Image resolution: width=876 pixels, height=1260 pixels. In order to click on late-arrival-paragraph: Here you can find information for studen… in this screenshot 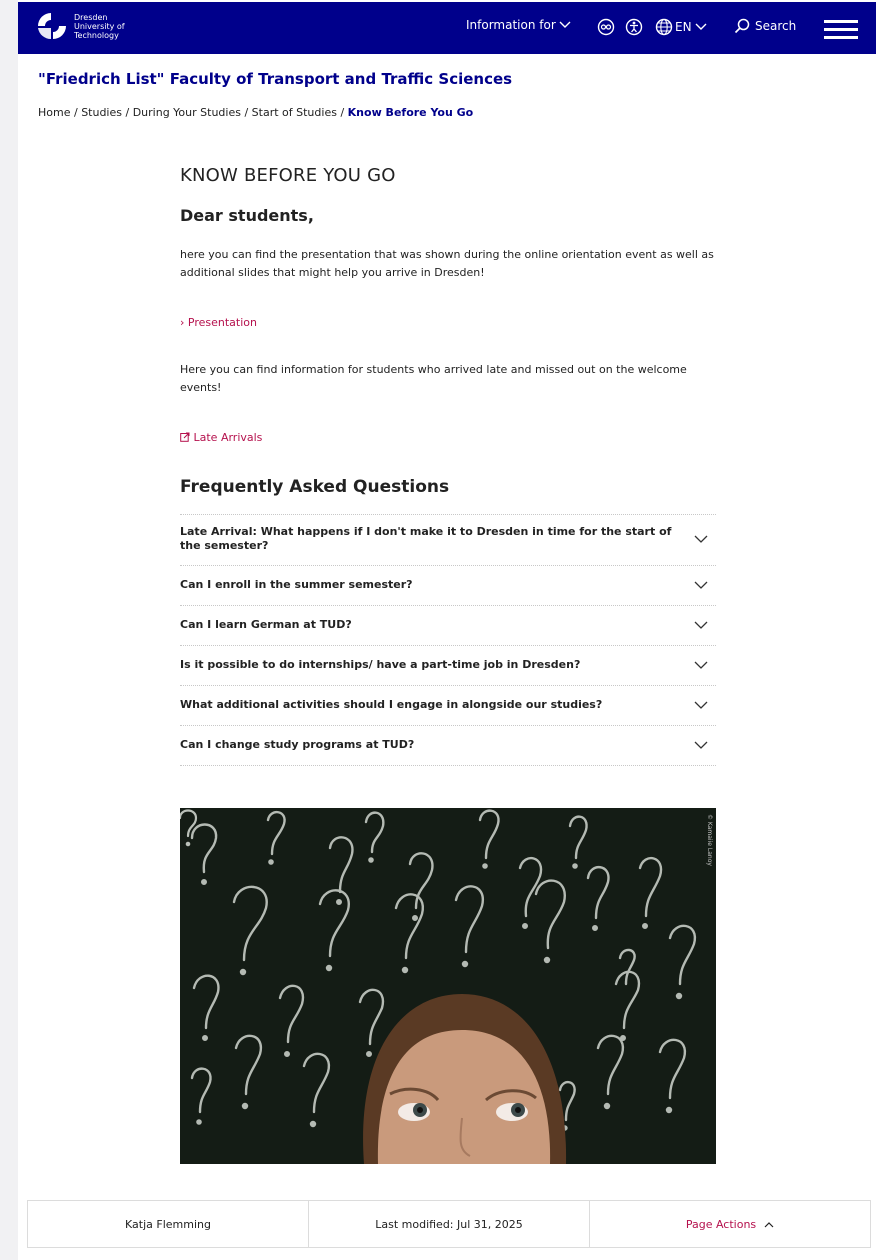, I will do `click(433, 378)`.